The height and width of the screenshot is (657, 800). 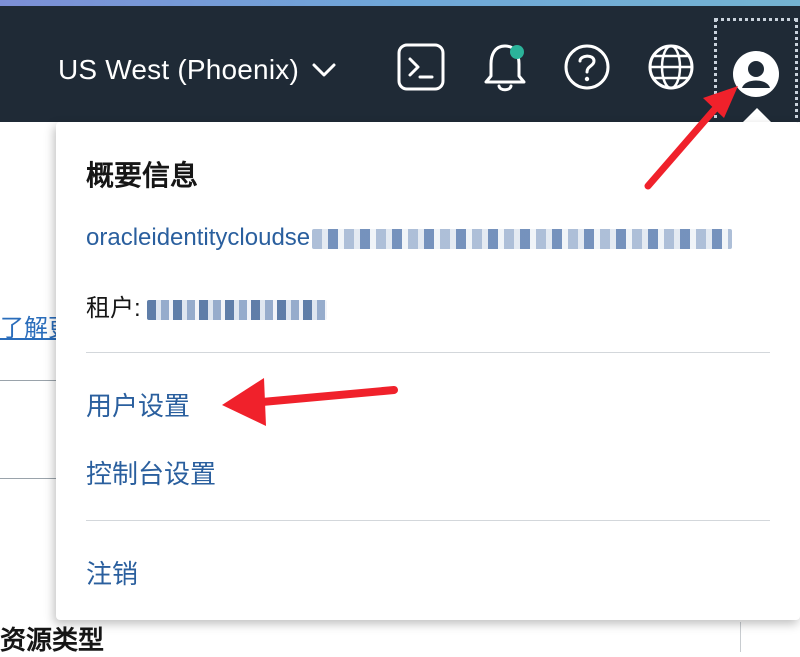 What do you see at coordinates (142, 175) in the screenshot?
I see `profile-title: 概要信息` at bounding box center [142, 175].